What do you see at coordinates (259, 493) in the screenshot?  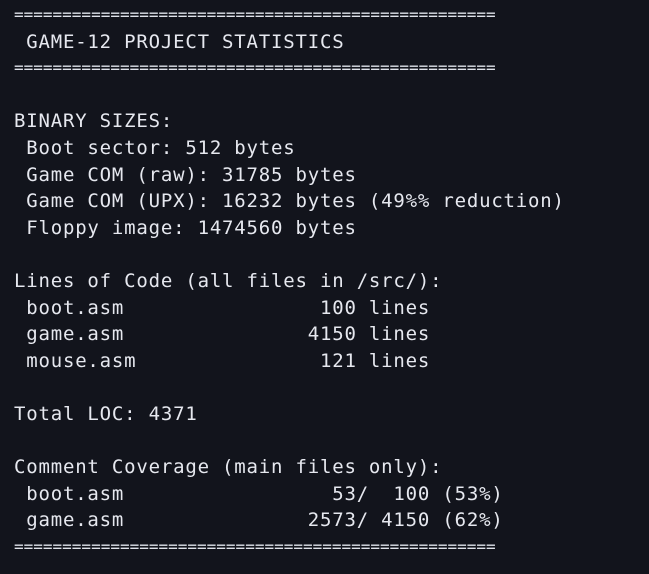 I see `coverage-row-boot: boot.asm 53/ 100 (53%)` at bounding box center [259, 493].